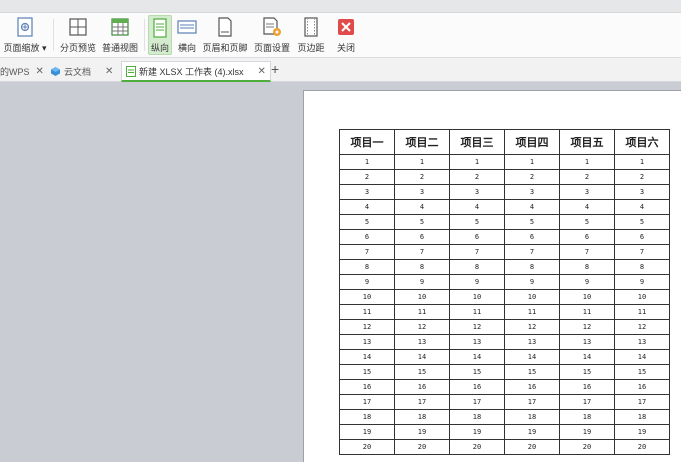 This screenshot has width=681, height=462. Describe the element at coordinates (367, 282) in the screenshot. I see `table-cell: 9` at that location.